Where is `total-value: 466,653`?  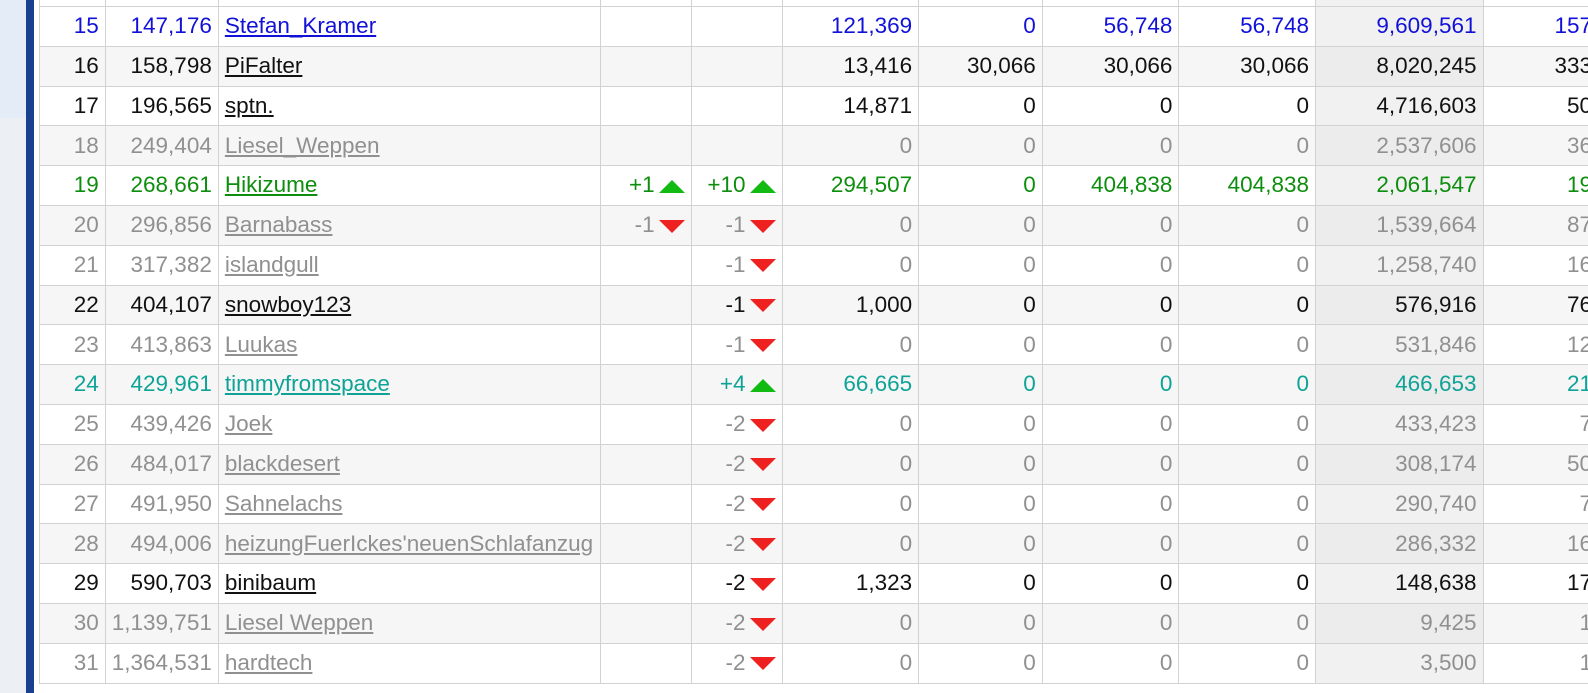
total-value: 466,653 is located at coordinates (1436, 384).